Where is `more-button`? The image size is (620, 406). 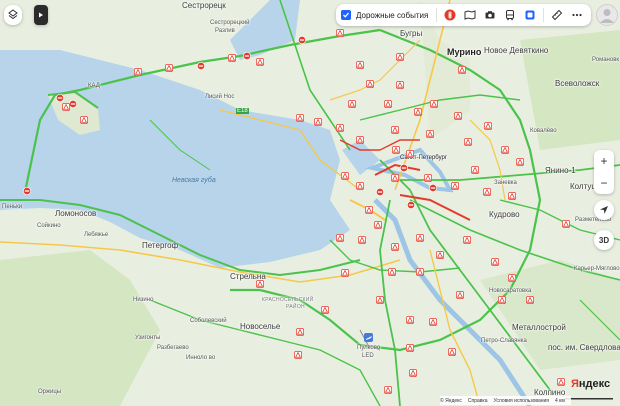
more-button is located at coordinates (577, 15).